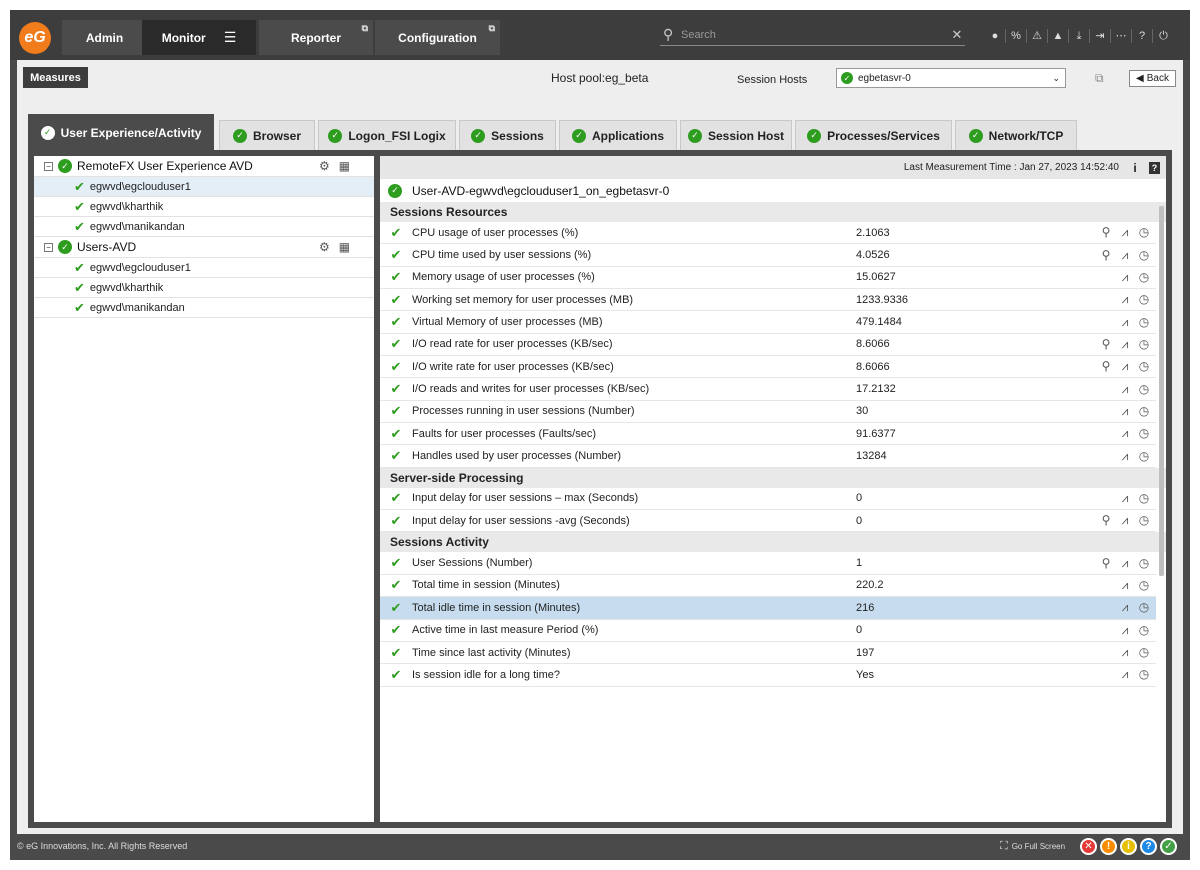 Image resolution: width=1200 pixels, height=870 pixels. I want to click on component-tab: ✓ User Experience/Activity, so click(121, 132).